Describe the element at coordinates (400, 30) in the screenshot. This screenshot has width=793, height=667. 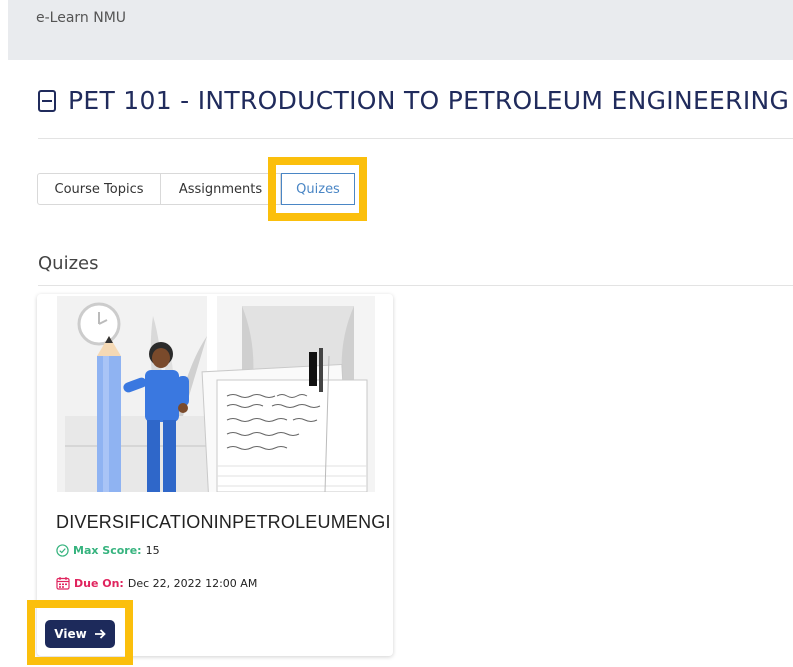
I see `top-bar: e-Learn NMU` at that location.